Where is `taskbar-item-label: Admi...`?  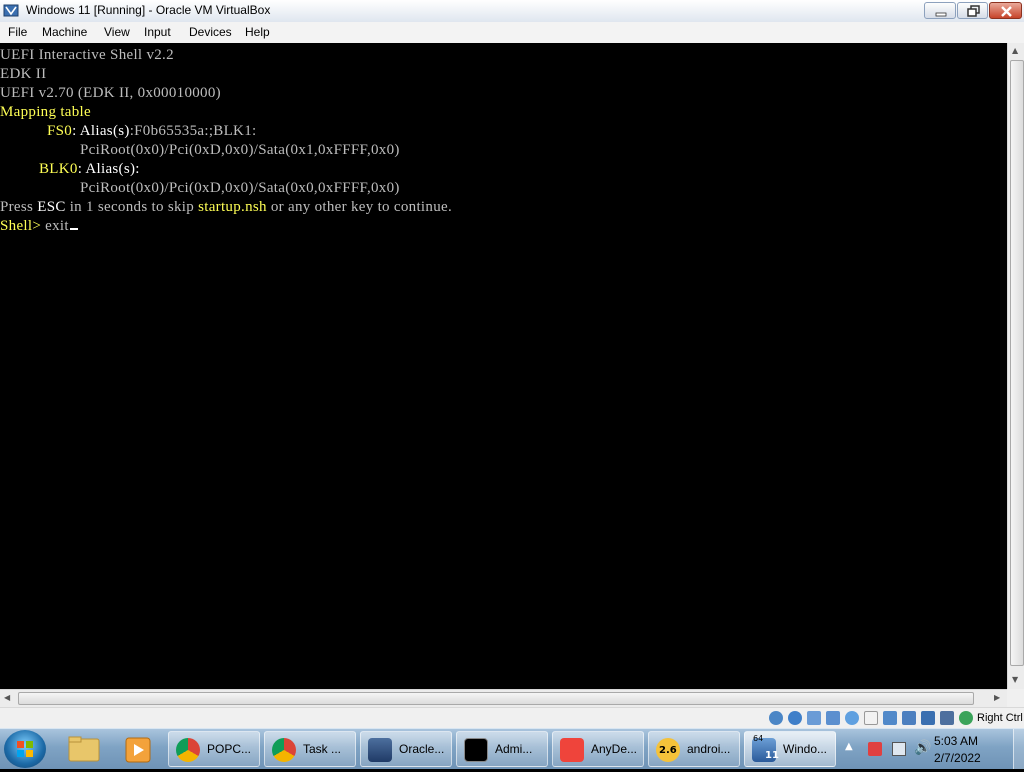 taskbar-item-label: Admi... is located at coordinates (514, 749).